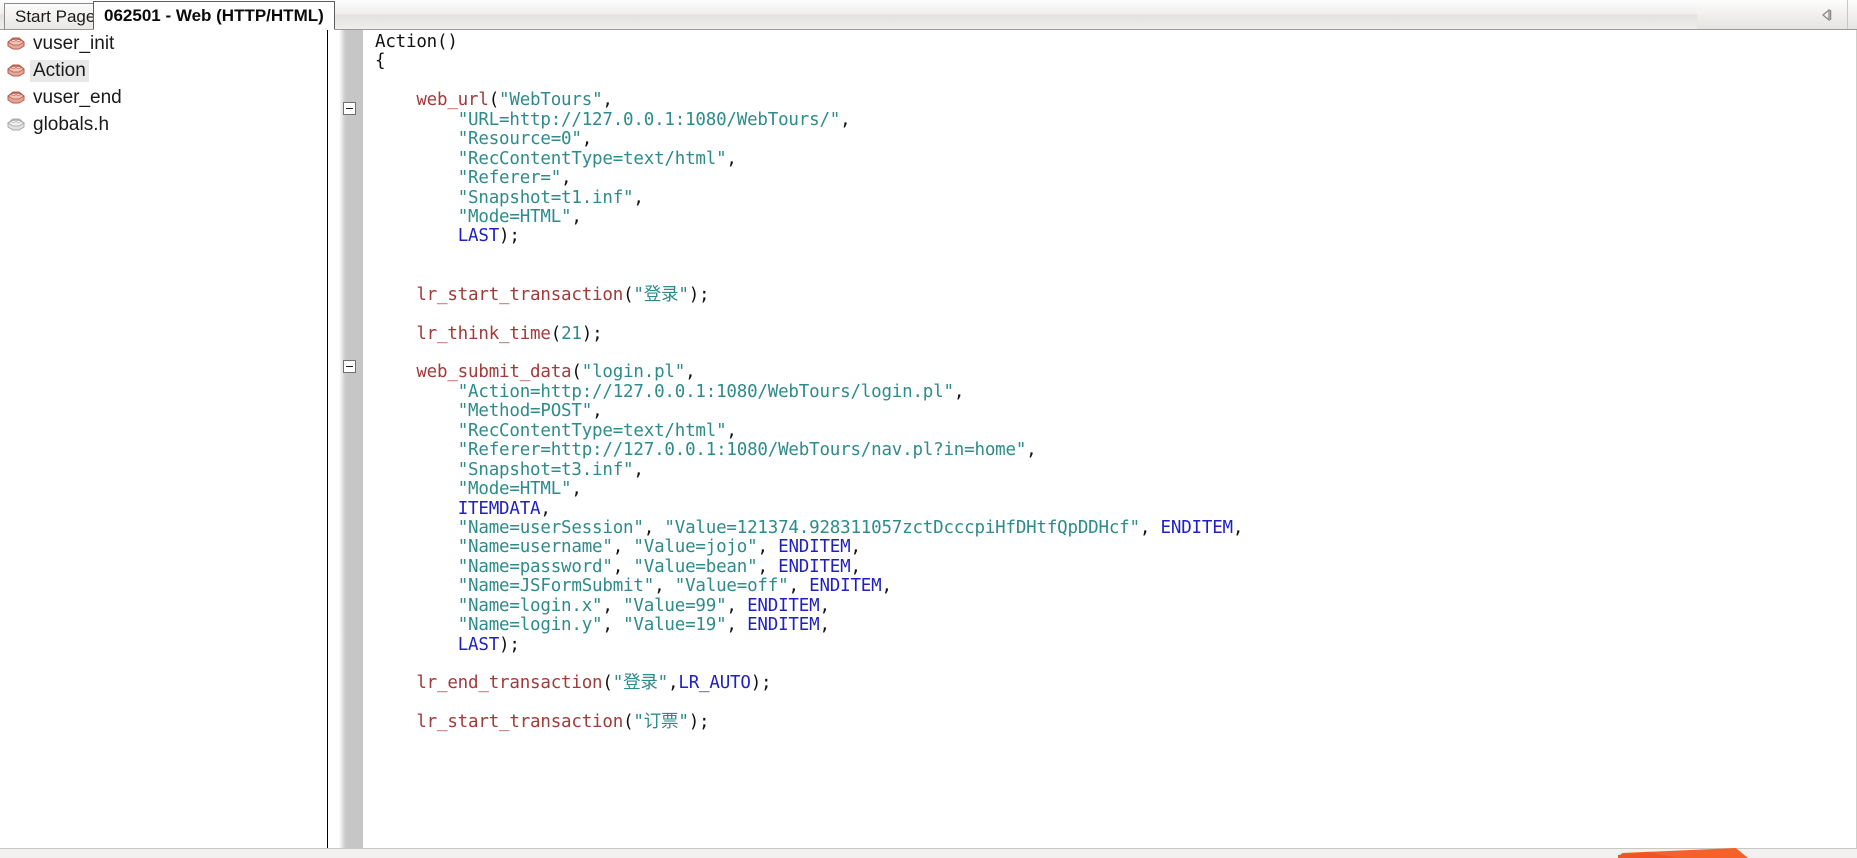 The width and height of the screenshot is (1857, 858). I want to click on sidebar-item-vuser-init-label: vuser_init, so click(74, 43).